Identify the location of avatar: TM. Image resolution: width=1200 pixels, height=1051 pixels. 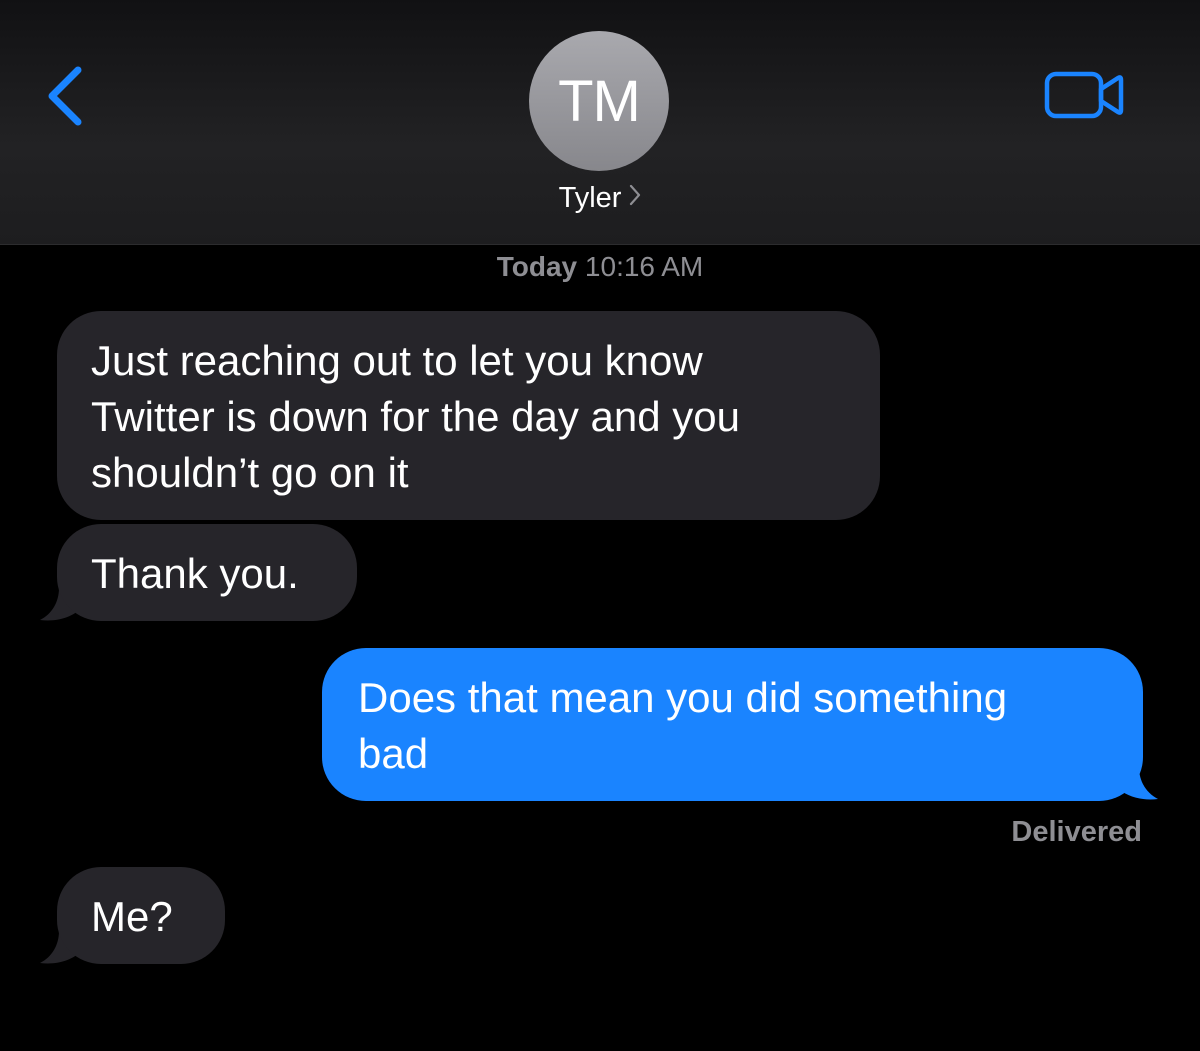
(599, 101).